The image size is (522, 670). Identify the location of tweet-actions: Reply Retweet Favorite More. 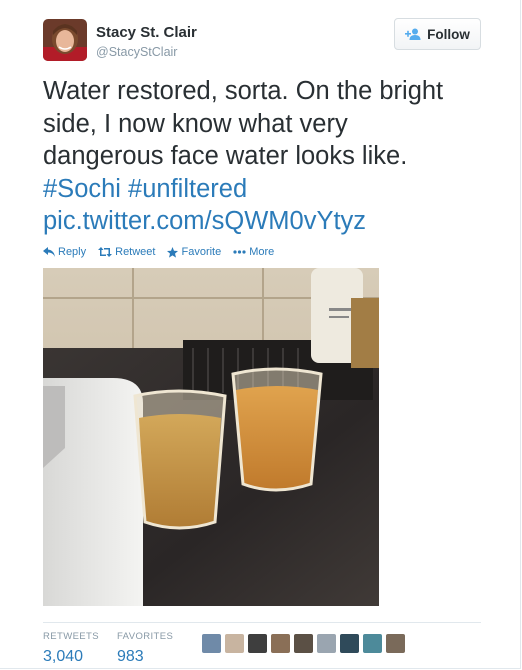
(158, 252).